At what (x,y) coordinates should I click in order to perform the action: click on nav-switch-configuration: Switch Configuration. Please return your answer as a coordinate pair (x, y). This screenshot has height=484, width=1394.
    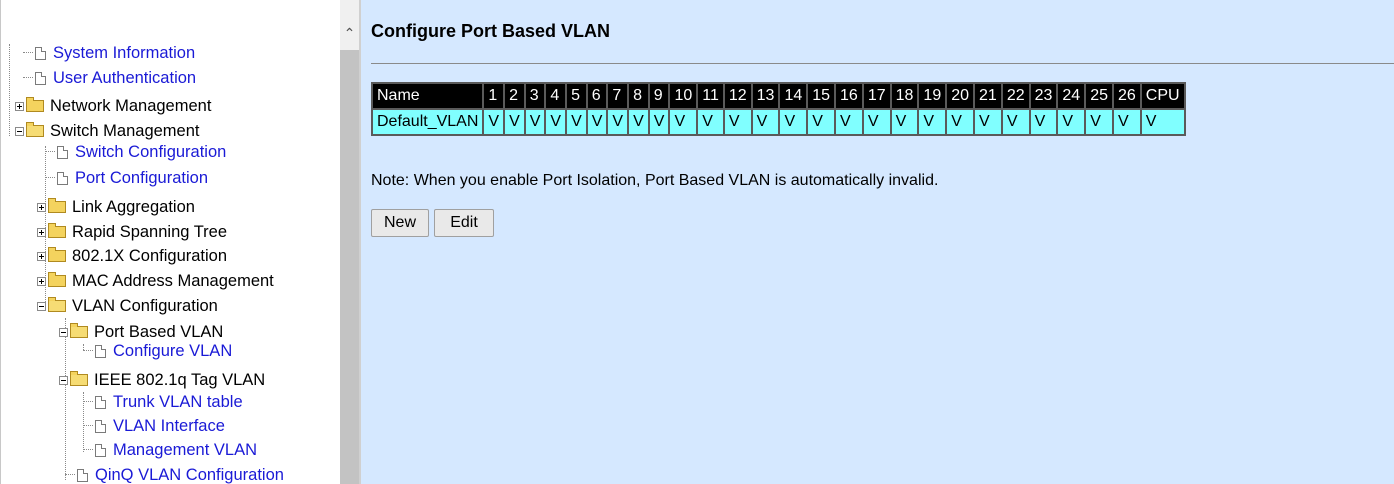
    Looking at the image, I should click on (135, 152).